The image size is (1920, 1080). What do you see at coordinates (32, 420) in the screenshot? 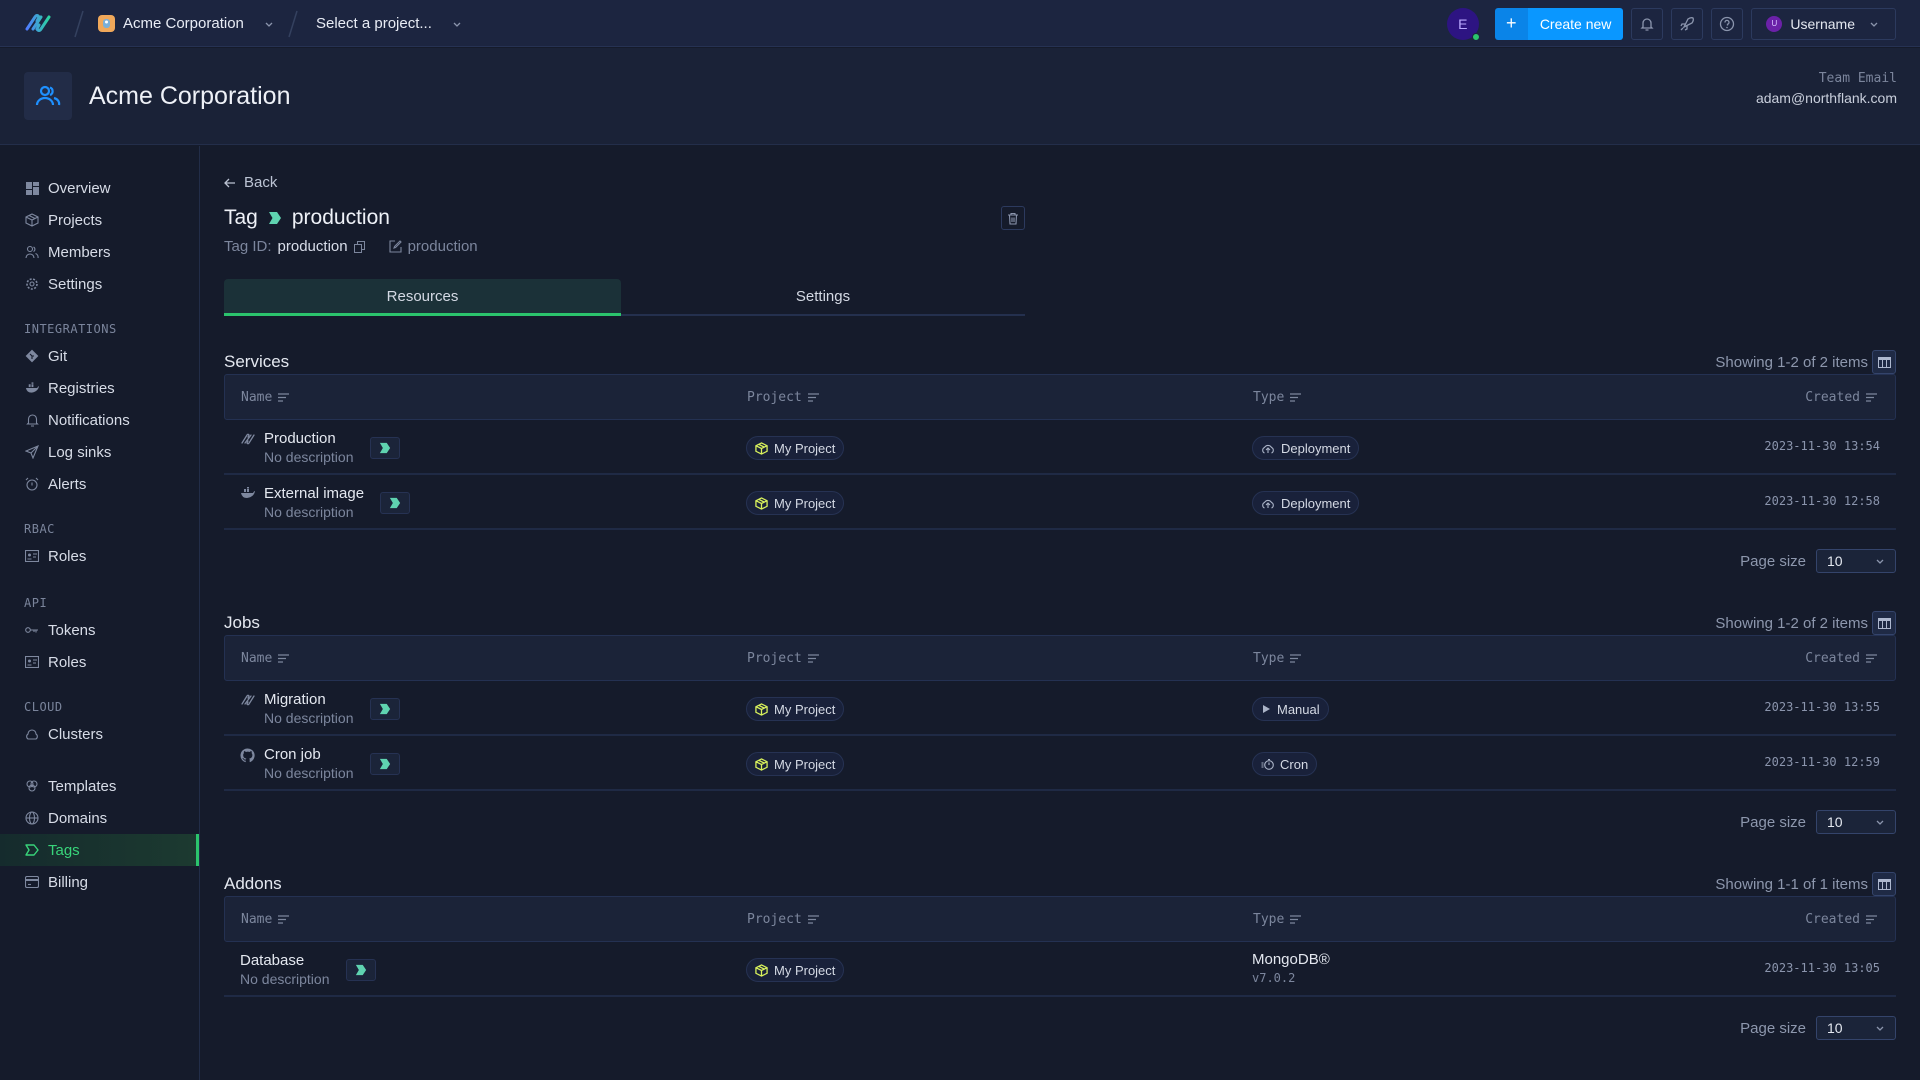
I see `bell-icon` at bounding box center [32, 420].